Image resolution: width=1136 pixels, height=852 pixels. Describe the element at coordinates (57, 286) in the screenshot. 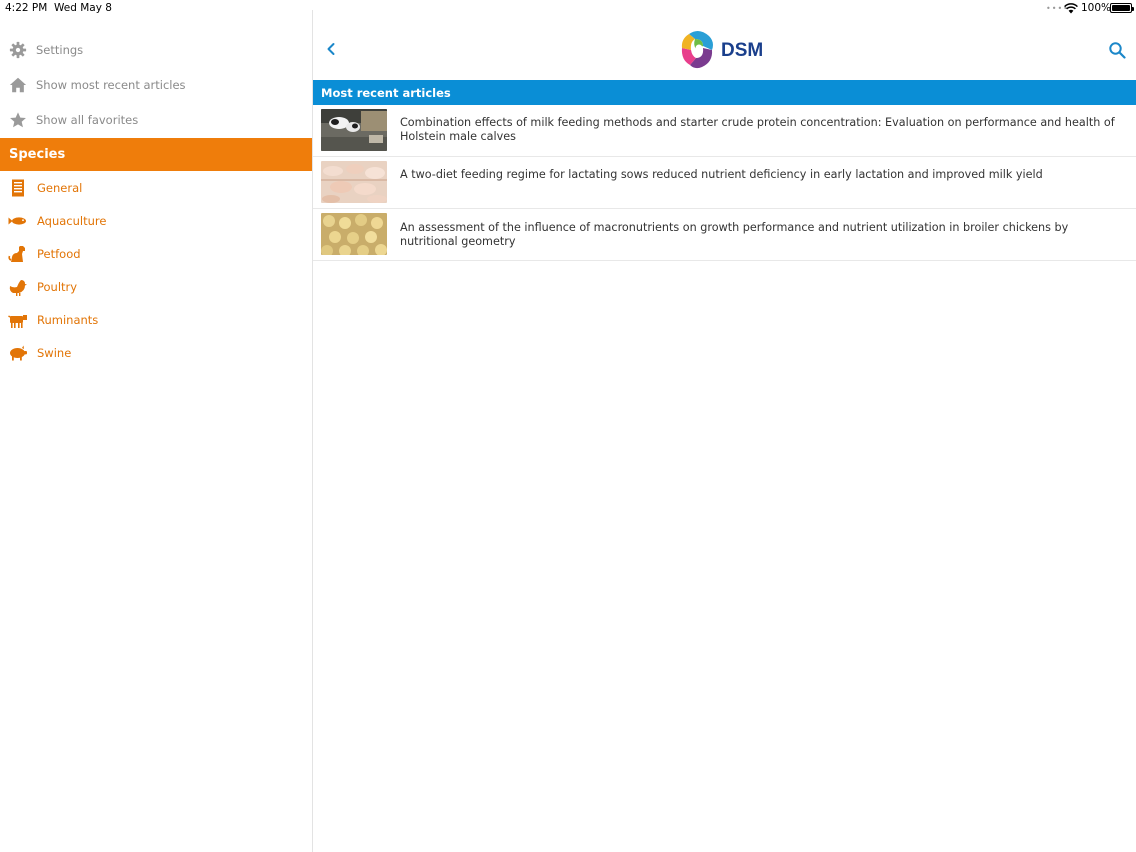

I see `sidebar-item-label: Poultry` at that location.